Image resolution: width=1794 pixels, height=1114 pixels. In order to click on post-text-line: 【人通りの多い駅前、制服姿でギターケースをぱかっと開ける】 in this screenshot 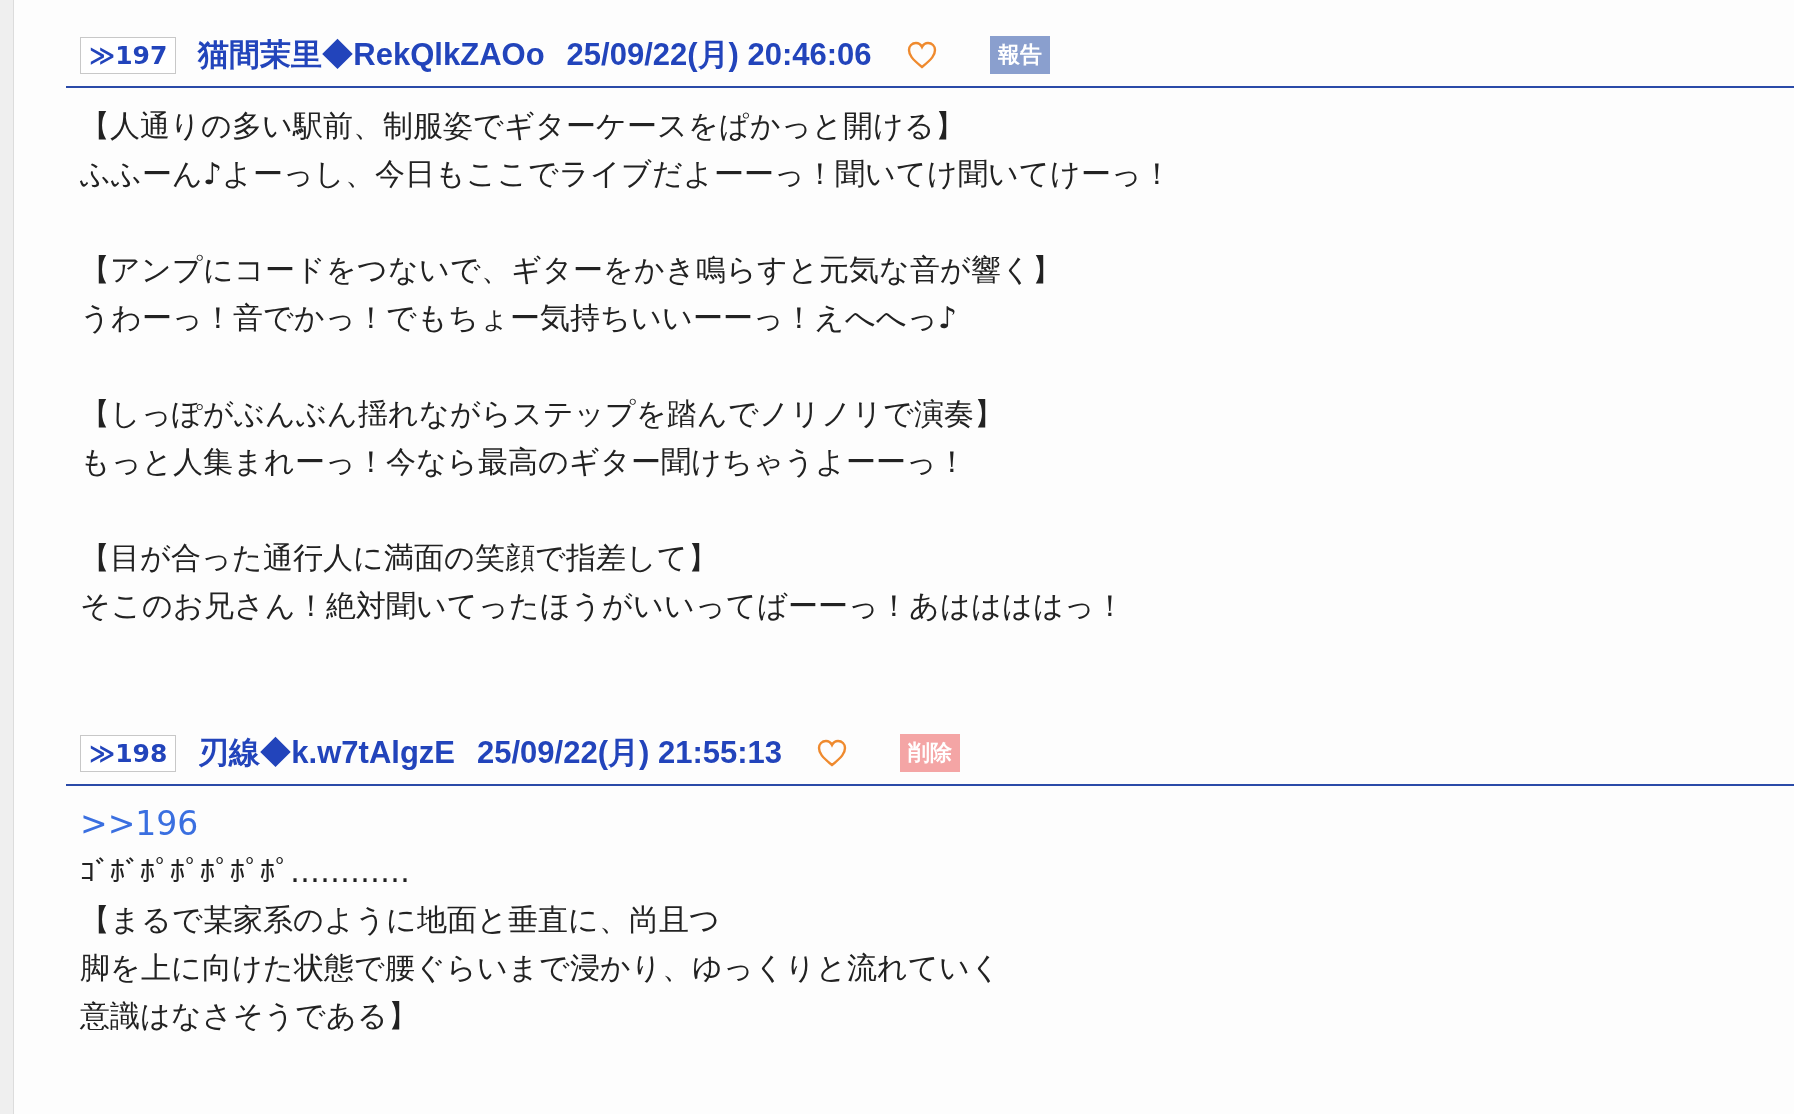, I will do `click(523, 126)`.